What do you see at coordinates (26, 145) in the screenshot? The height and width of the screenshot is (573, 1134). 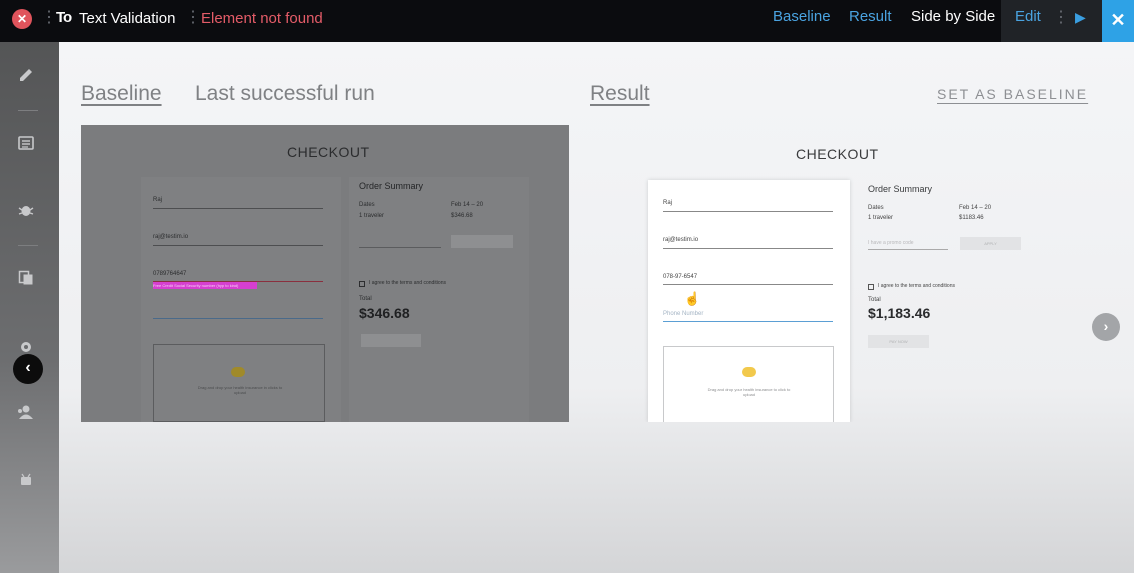 I see `list-icon` at bounding box center [26, 145].